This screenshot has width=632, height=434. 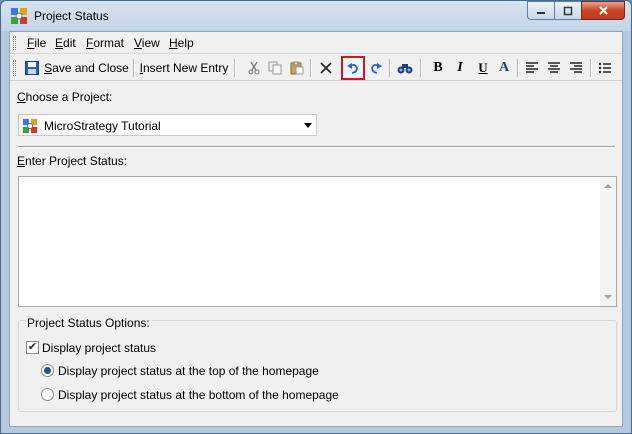 I want to click on bold-icon: B, so click(x=438, y=67).